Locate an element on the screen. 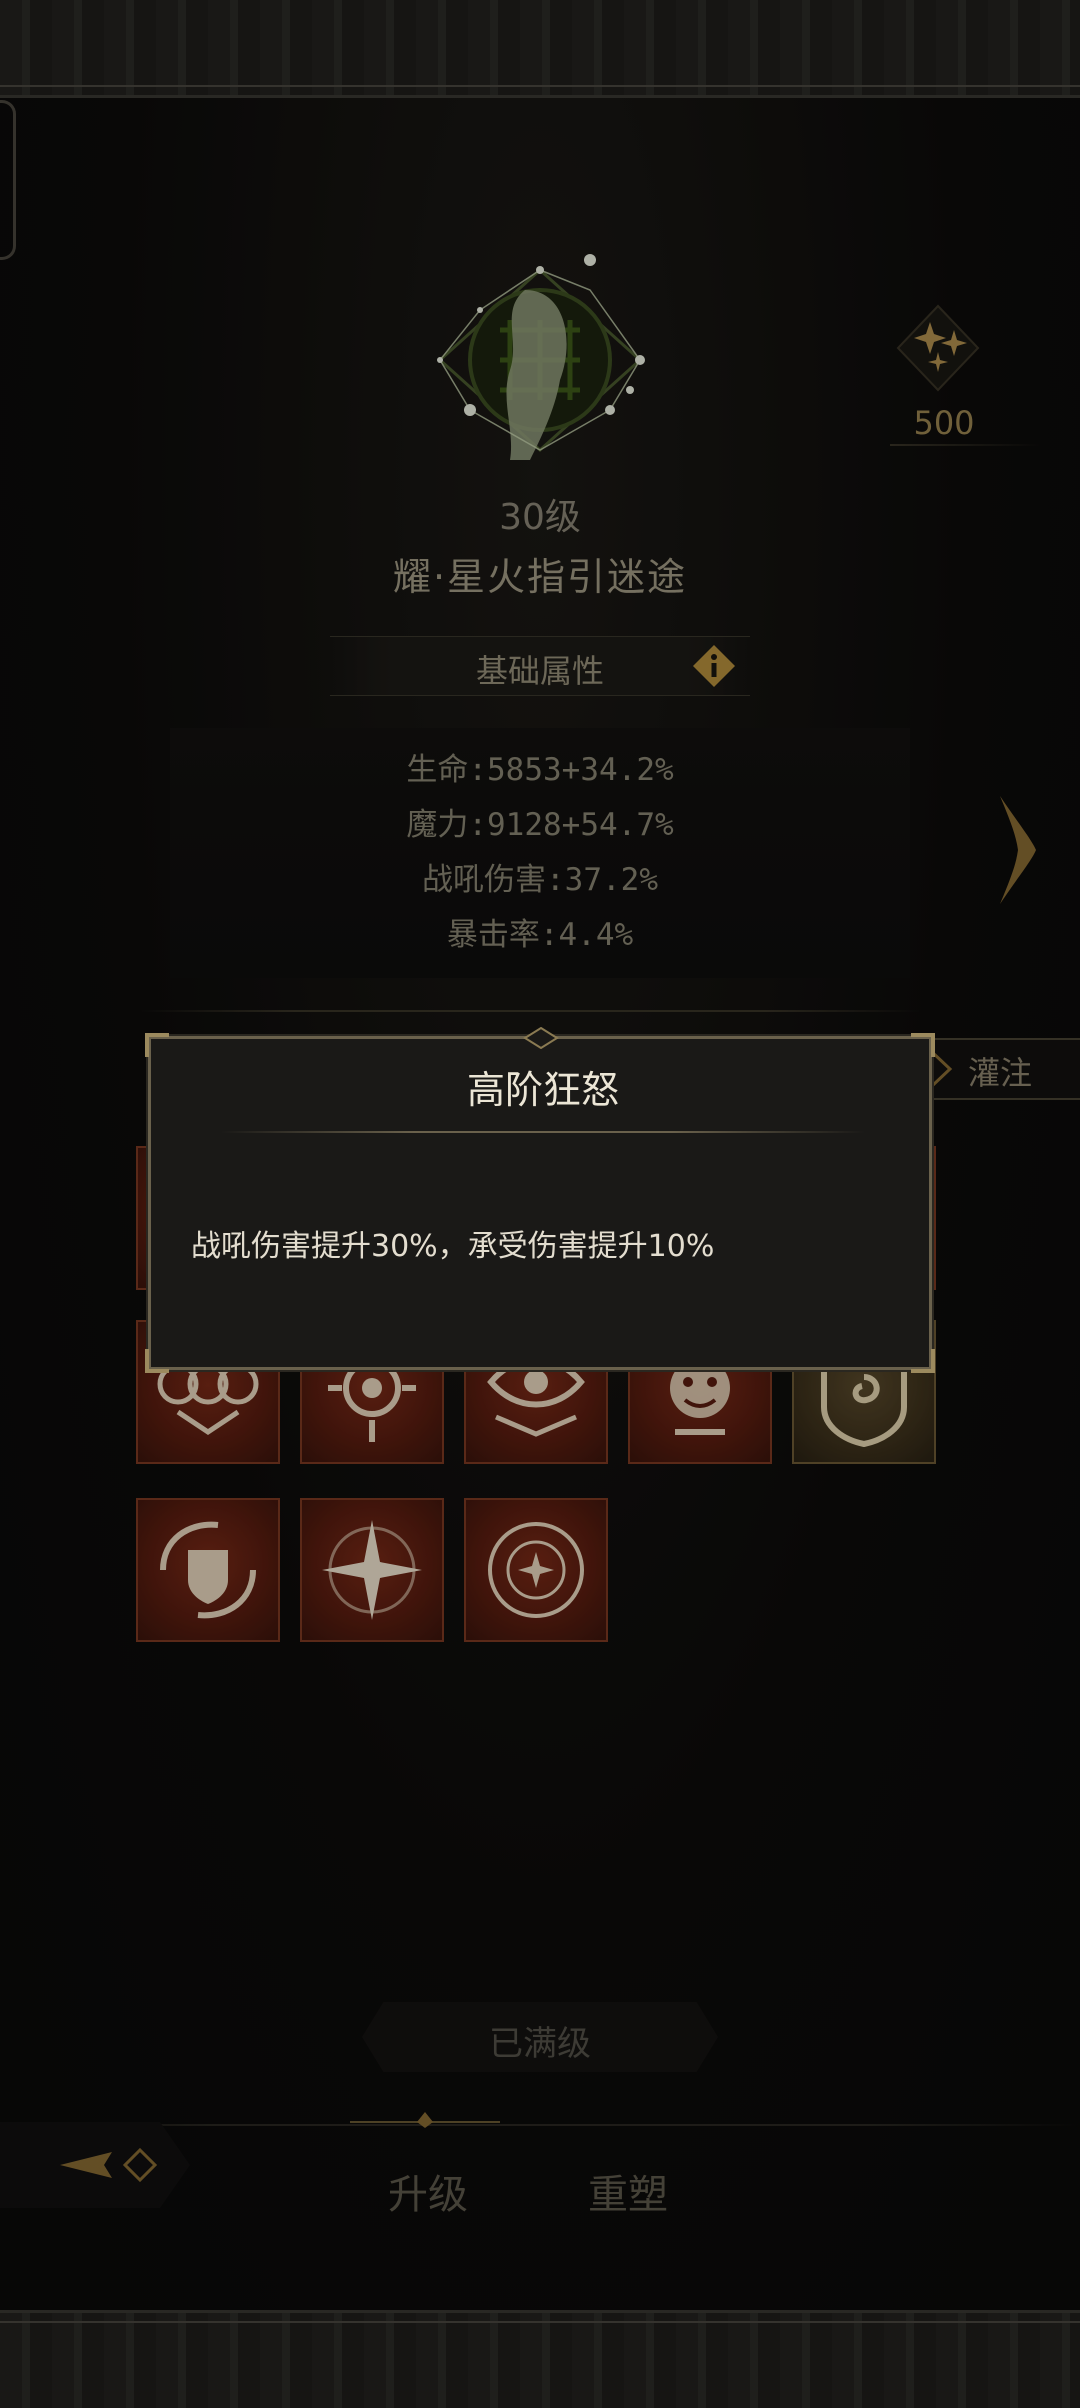  tab-upgrade: 升级 is located at coordinates (428, 2191).